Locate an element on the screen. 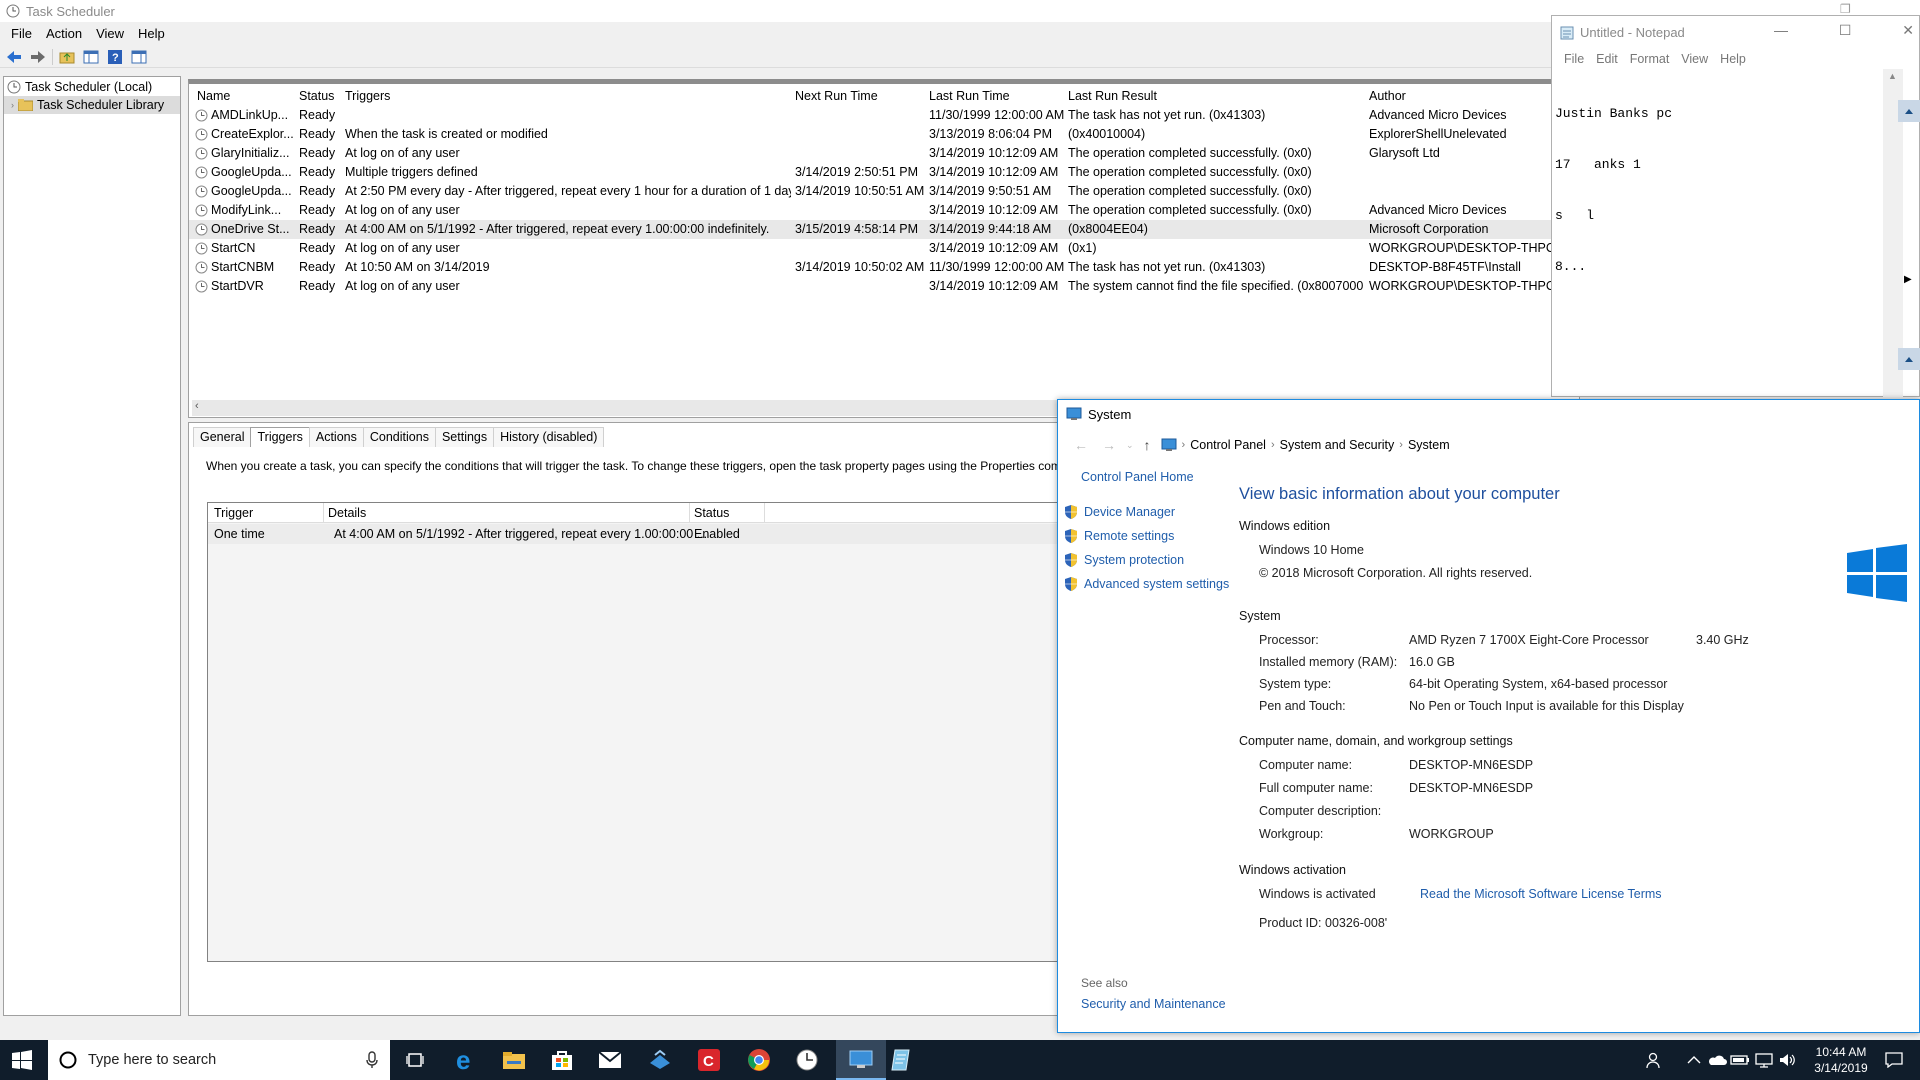  breadcrumb-system-security: System and Security is located at coordinates (1337, 445).